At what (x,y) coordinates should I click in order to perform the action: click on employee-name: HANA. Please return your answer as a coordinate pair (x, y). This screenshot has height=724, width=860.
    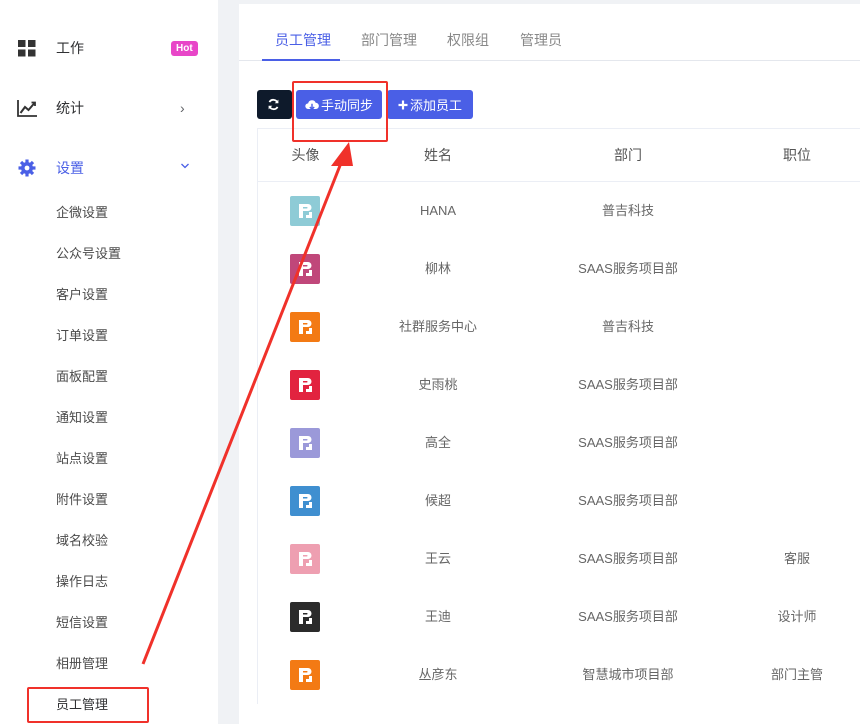
    Looking at the image, I should click on (438, 210).